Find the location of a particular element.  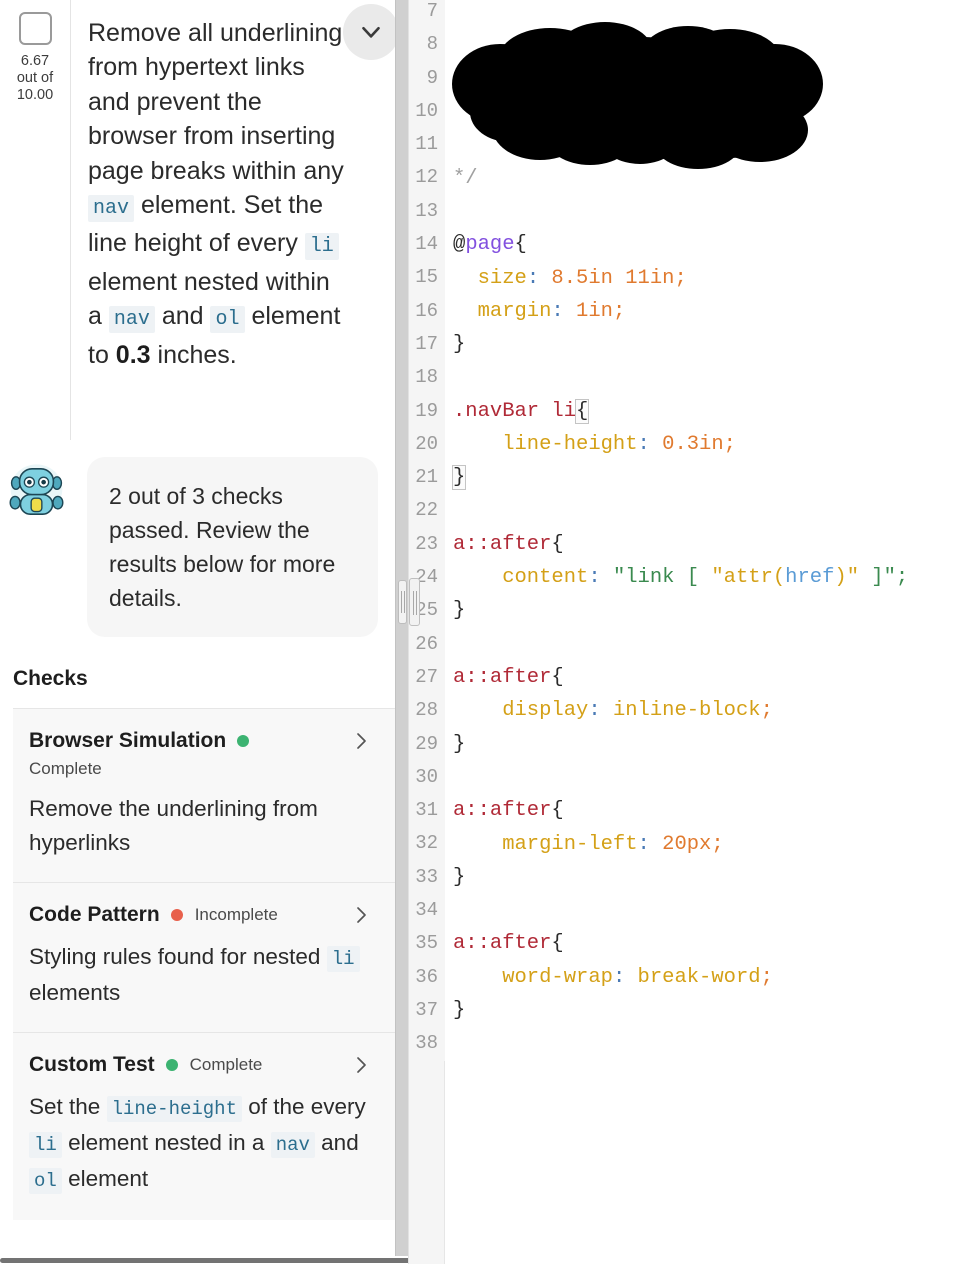

line-number: 13 is located at coordinates (427, 211).